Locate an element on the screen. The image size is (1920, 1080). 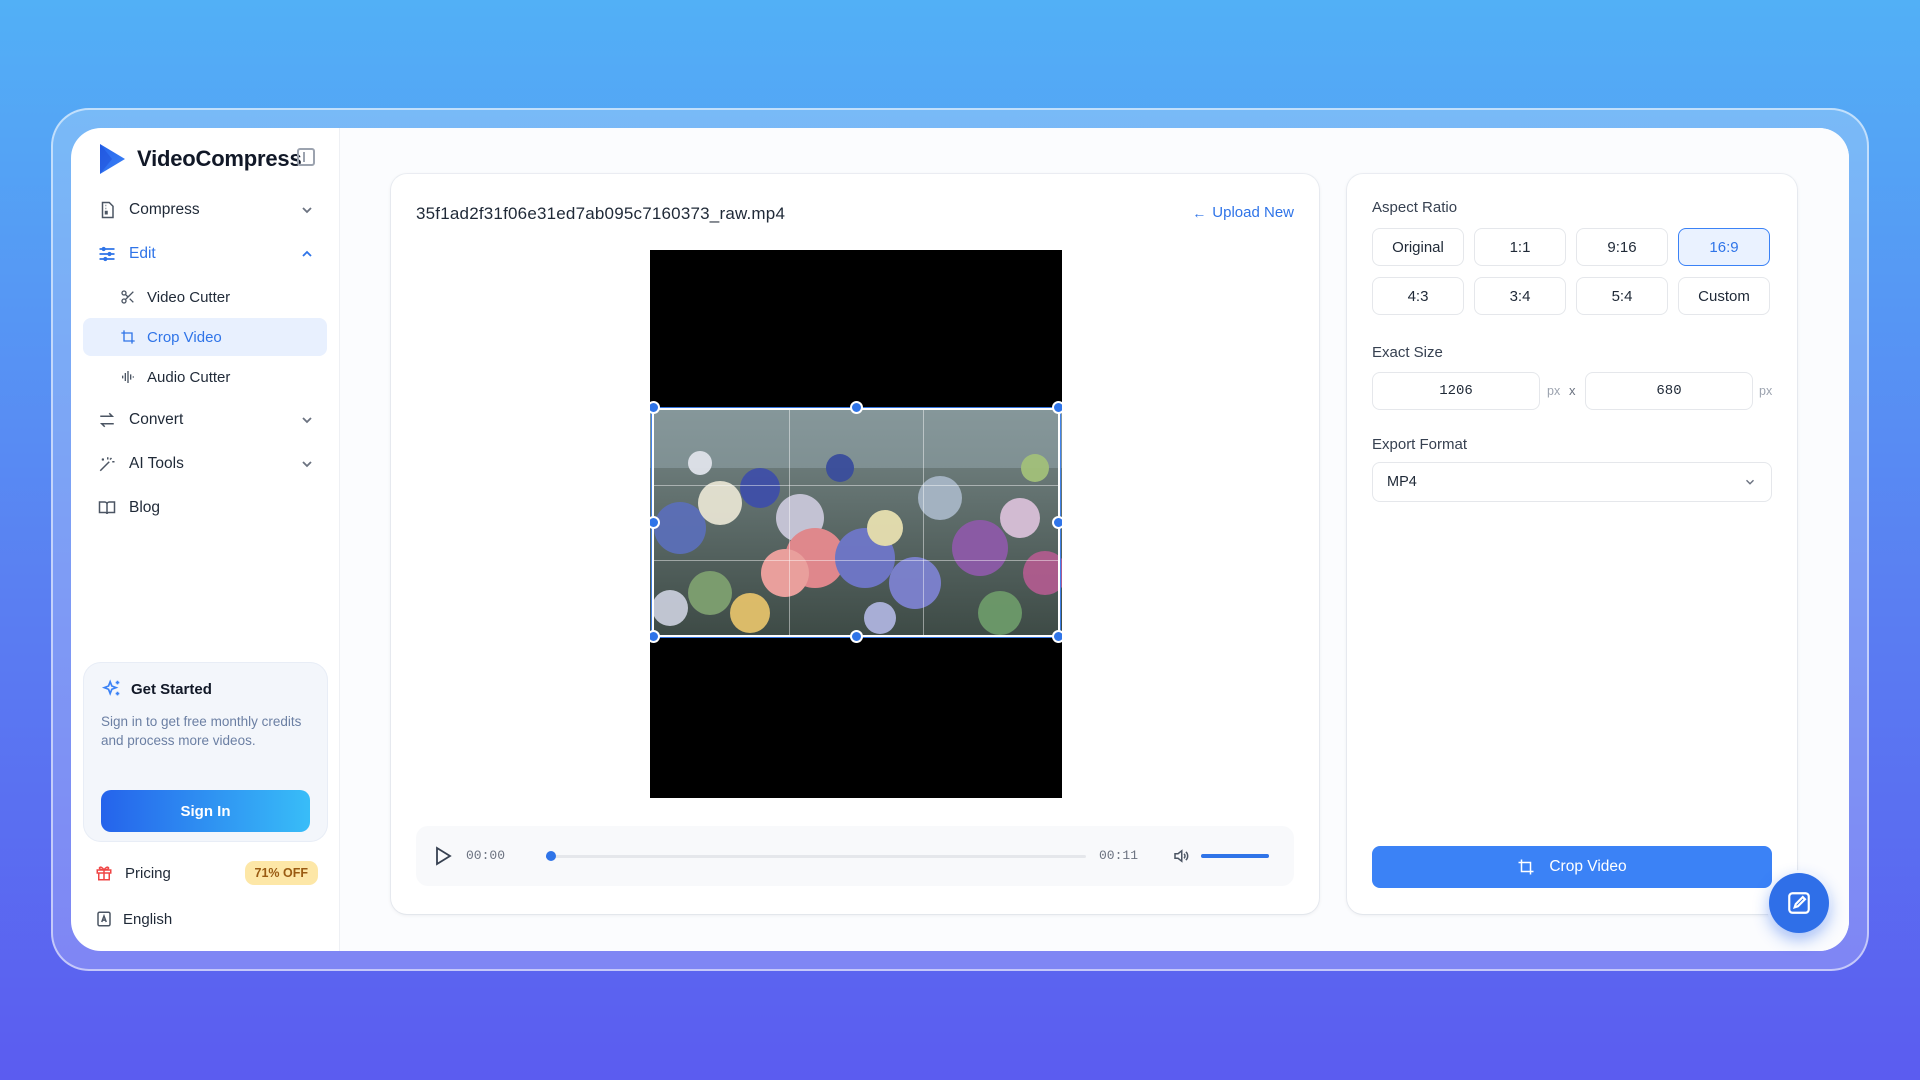
sign-in-button: Sign In is located at coordinates (205, 811).